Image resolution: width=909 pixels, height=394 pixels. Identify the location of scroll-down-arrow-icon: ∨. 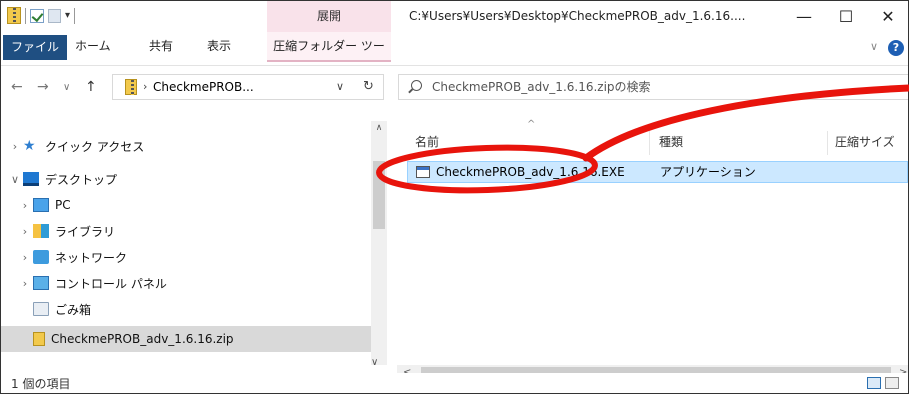
(374, 362).